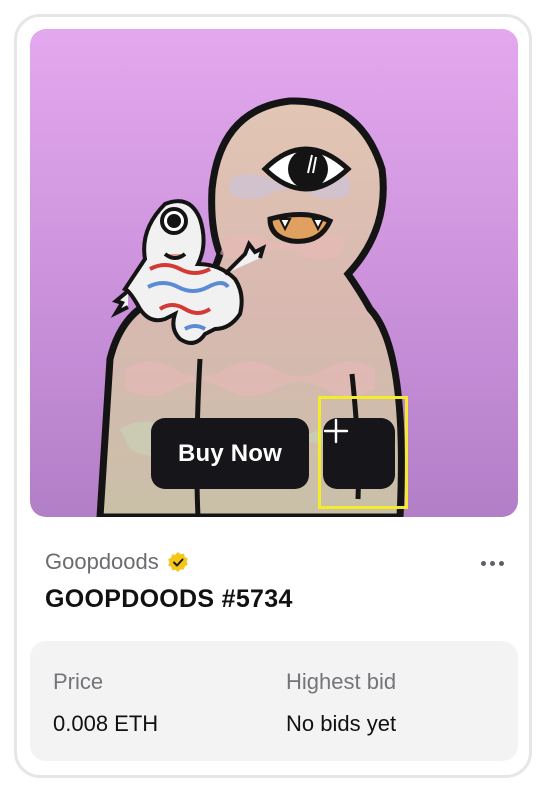  What do you see at coordinates (341, 723) in the screenshot?
I see `highest-bid-value: No bids yet` at bounding box center [341, 723].